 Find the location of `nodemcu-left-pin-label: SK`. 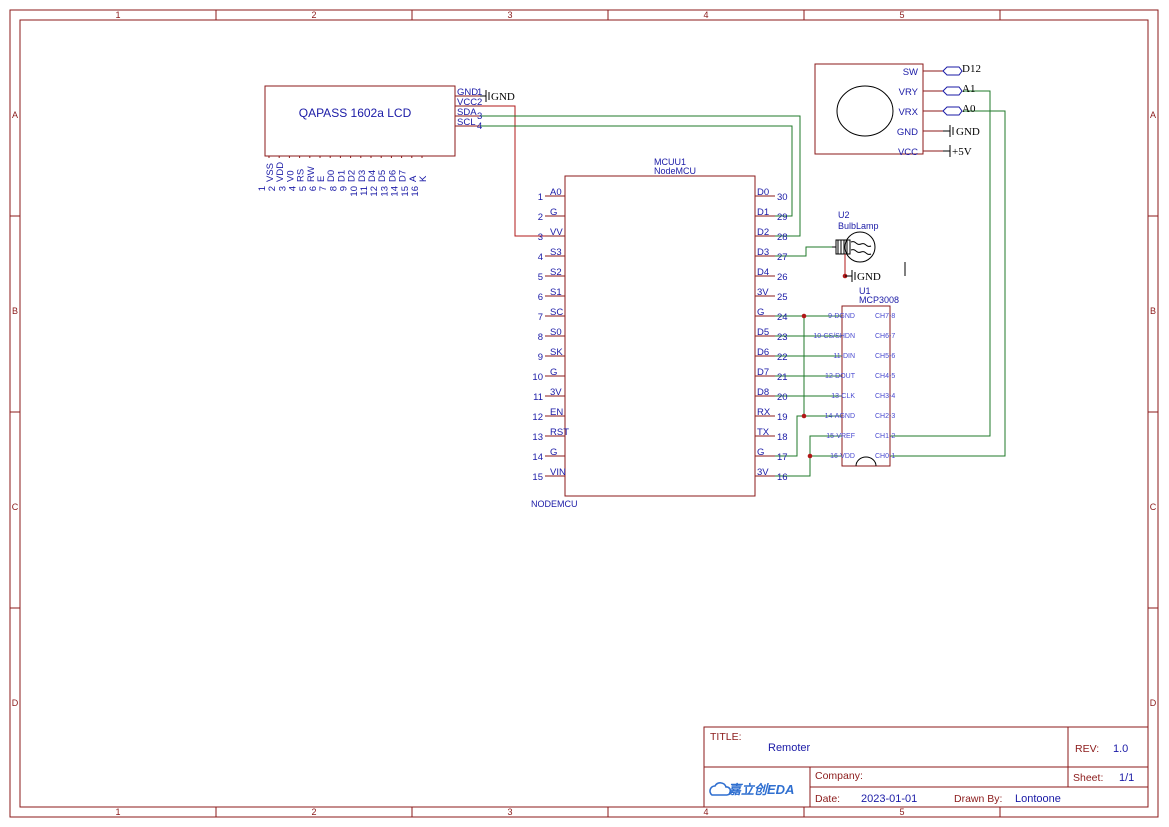

nodemcu-left-pin-label: SK is located at coordinates (556, 352).